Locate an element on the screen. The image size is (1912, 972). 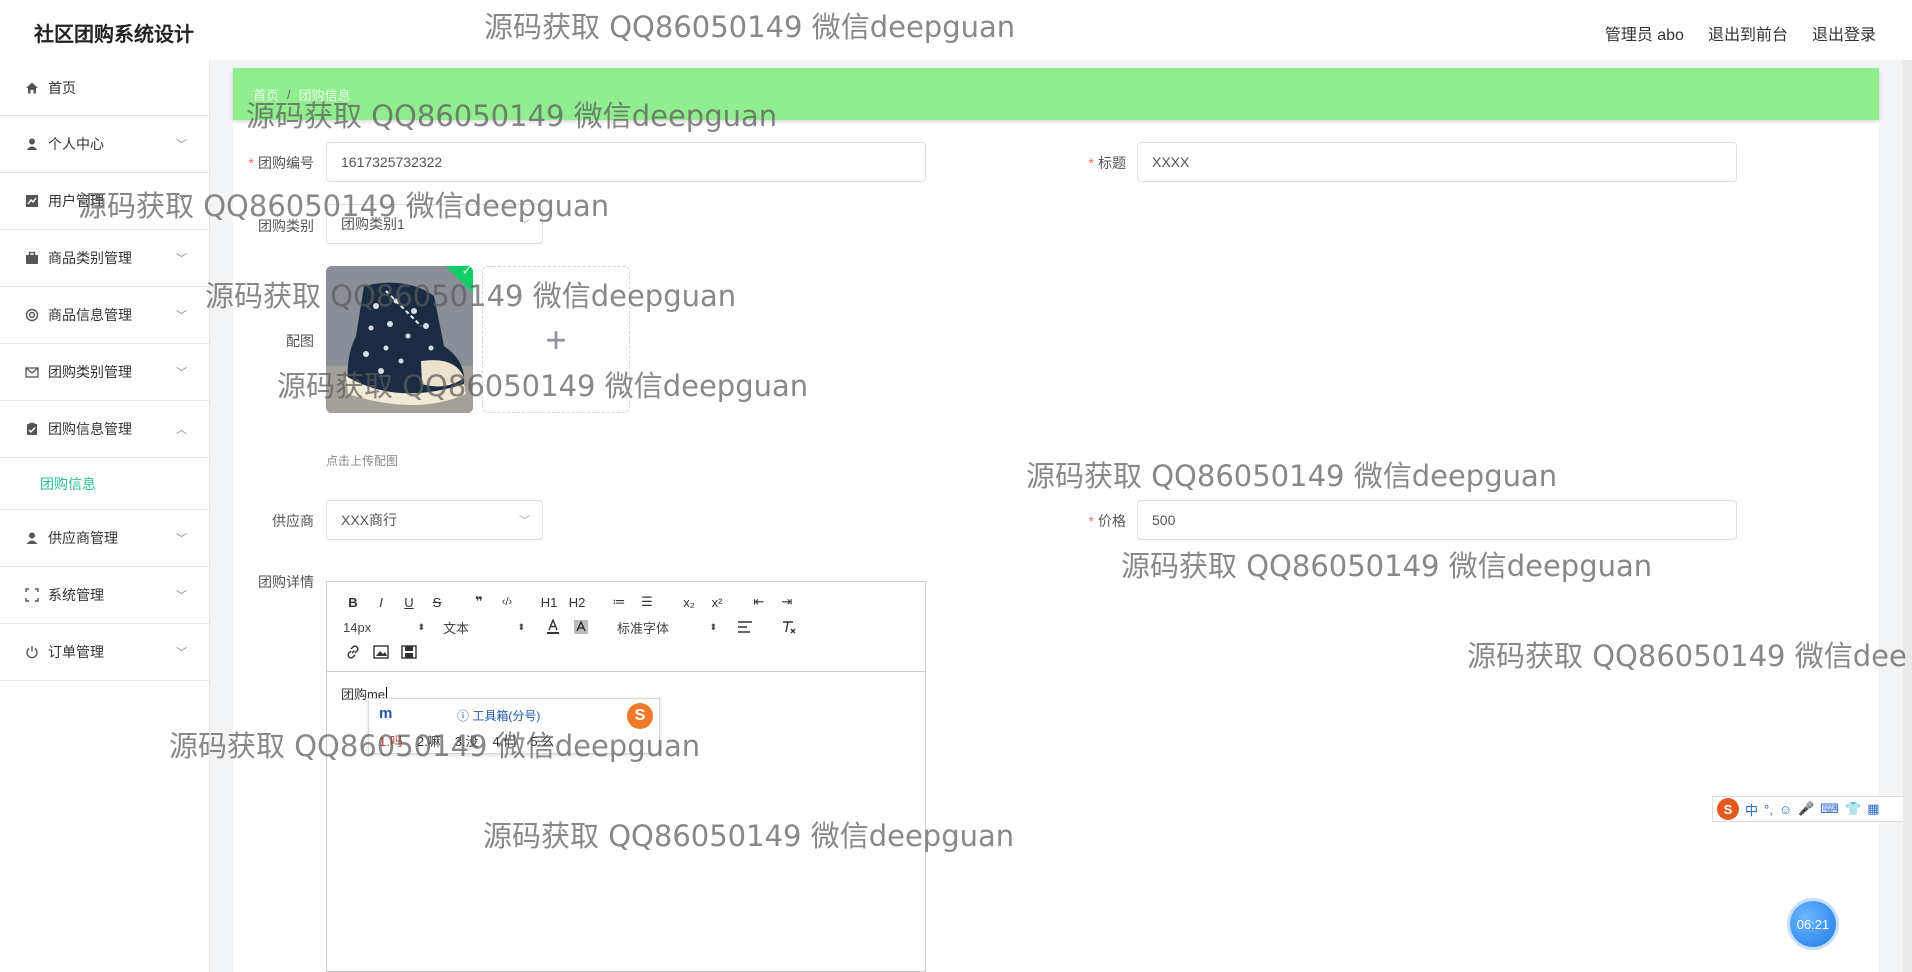
title-input: XXXX is located at coordinates (1437, 162).